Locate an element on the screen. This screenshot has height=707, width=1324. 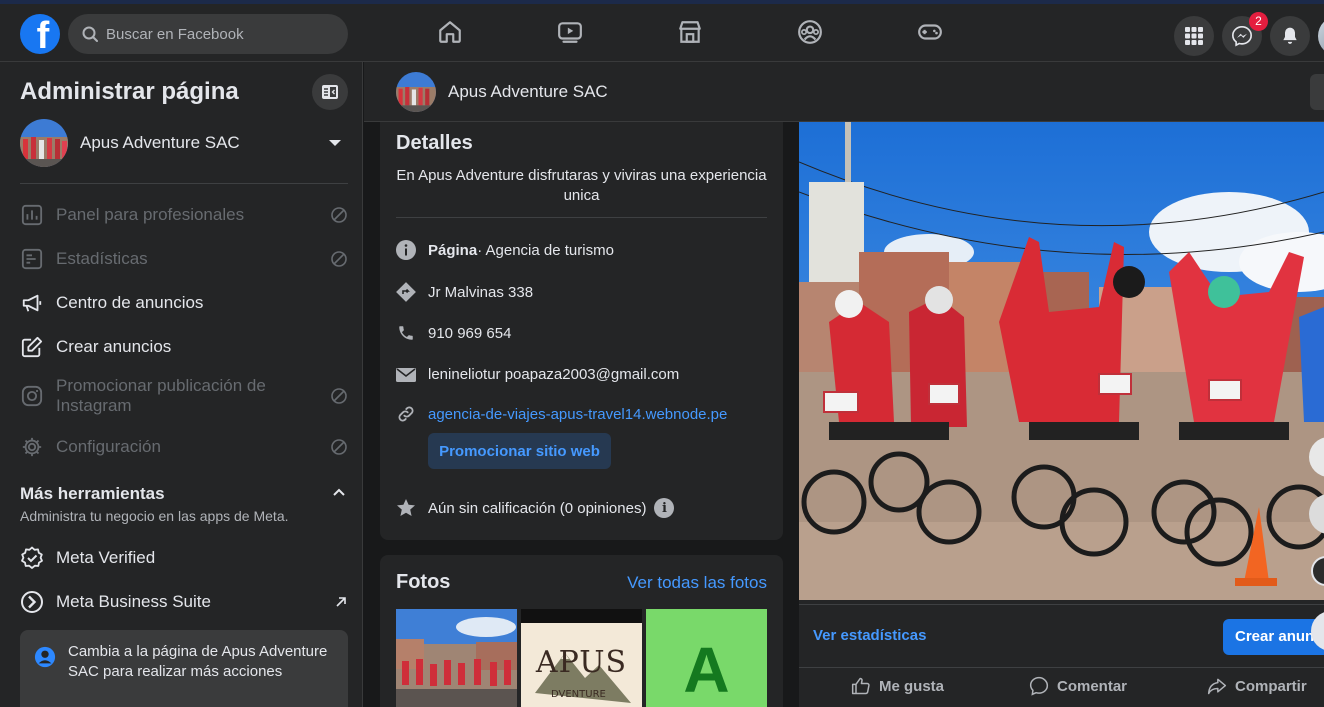
messenger-badge: 2 is located at coordinates (1258, 21).